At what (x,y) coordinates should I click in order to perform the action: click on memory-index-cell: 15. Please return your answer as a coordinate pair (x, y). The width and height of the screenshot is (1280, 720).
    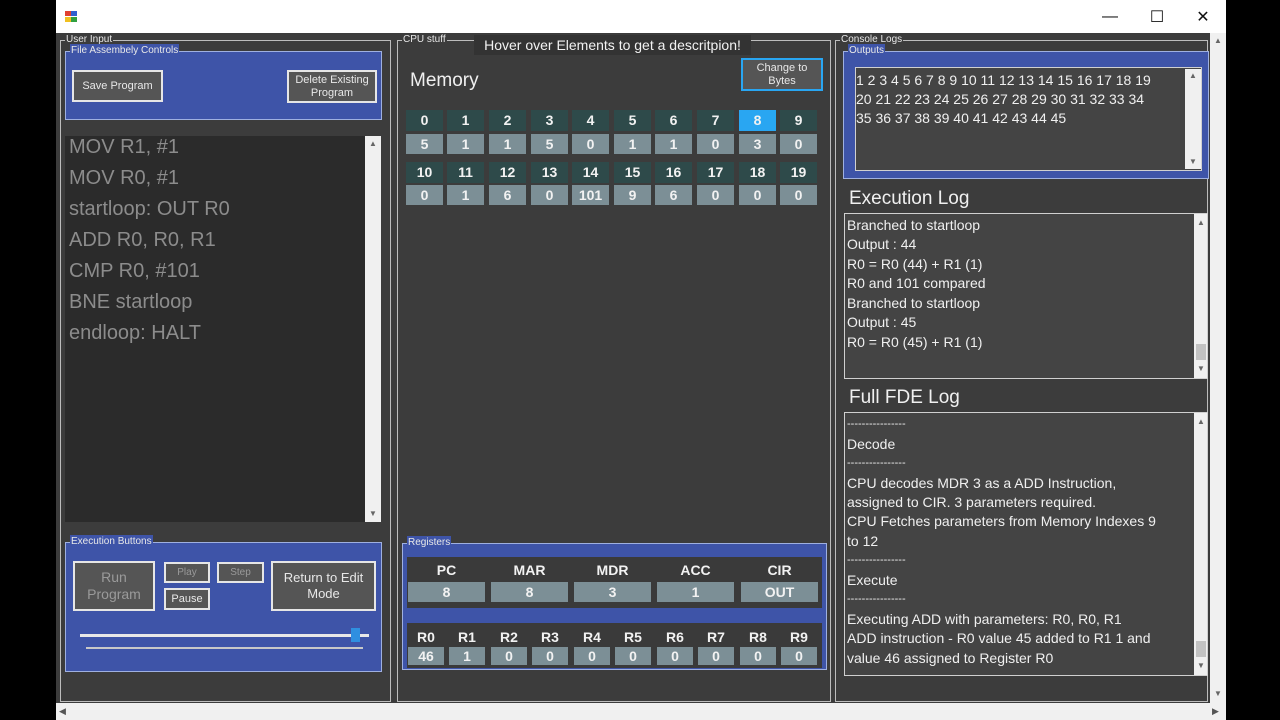
    Looking at the image, I should click on (632, 172).